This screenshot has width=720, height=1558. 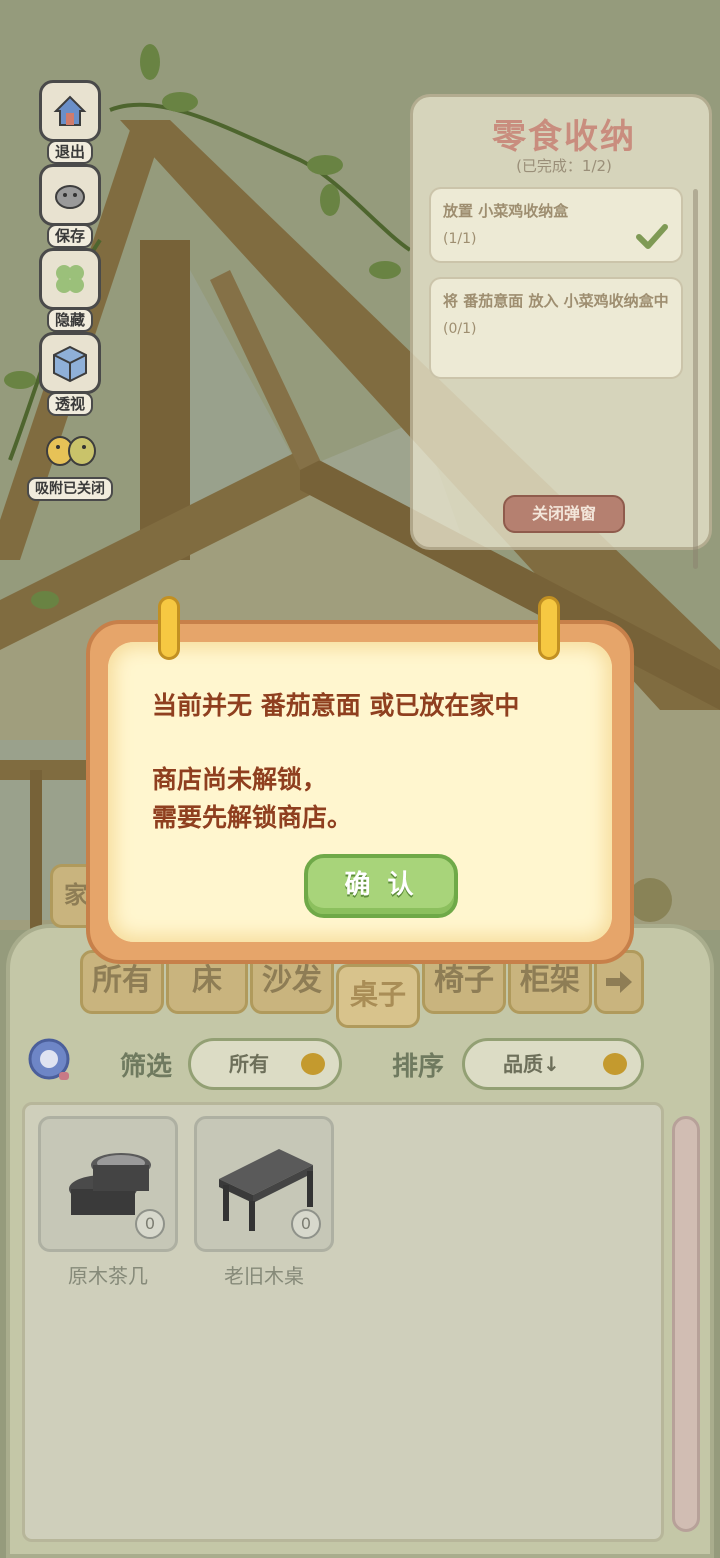 What do you see at coordinates (460, 329) in the screenshot?
I see `quest-task-progress: (0/1)` at bounding box center [460, 329].